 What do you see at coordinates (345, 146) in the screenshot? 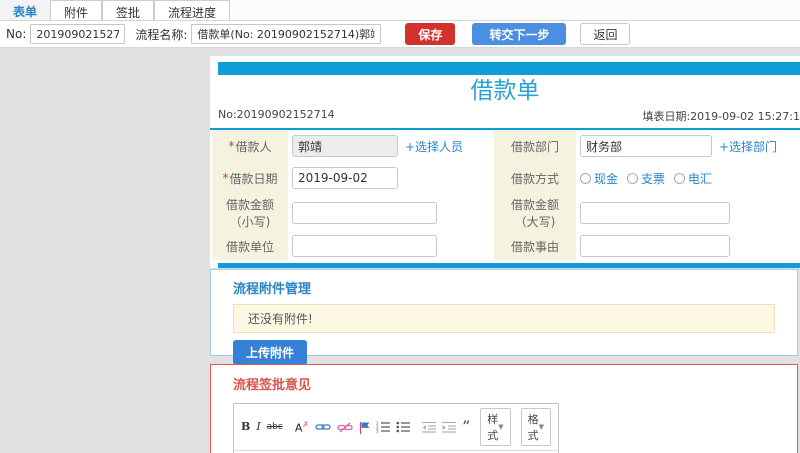
I see `borrower-input` at bounding box center [345, 146].